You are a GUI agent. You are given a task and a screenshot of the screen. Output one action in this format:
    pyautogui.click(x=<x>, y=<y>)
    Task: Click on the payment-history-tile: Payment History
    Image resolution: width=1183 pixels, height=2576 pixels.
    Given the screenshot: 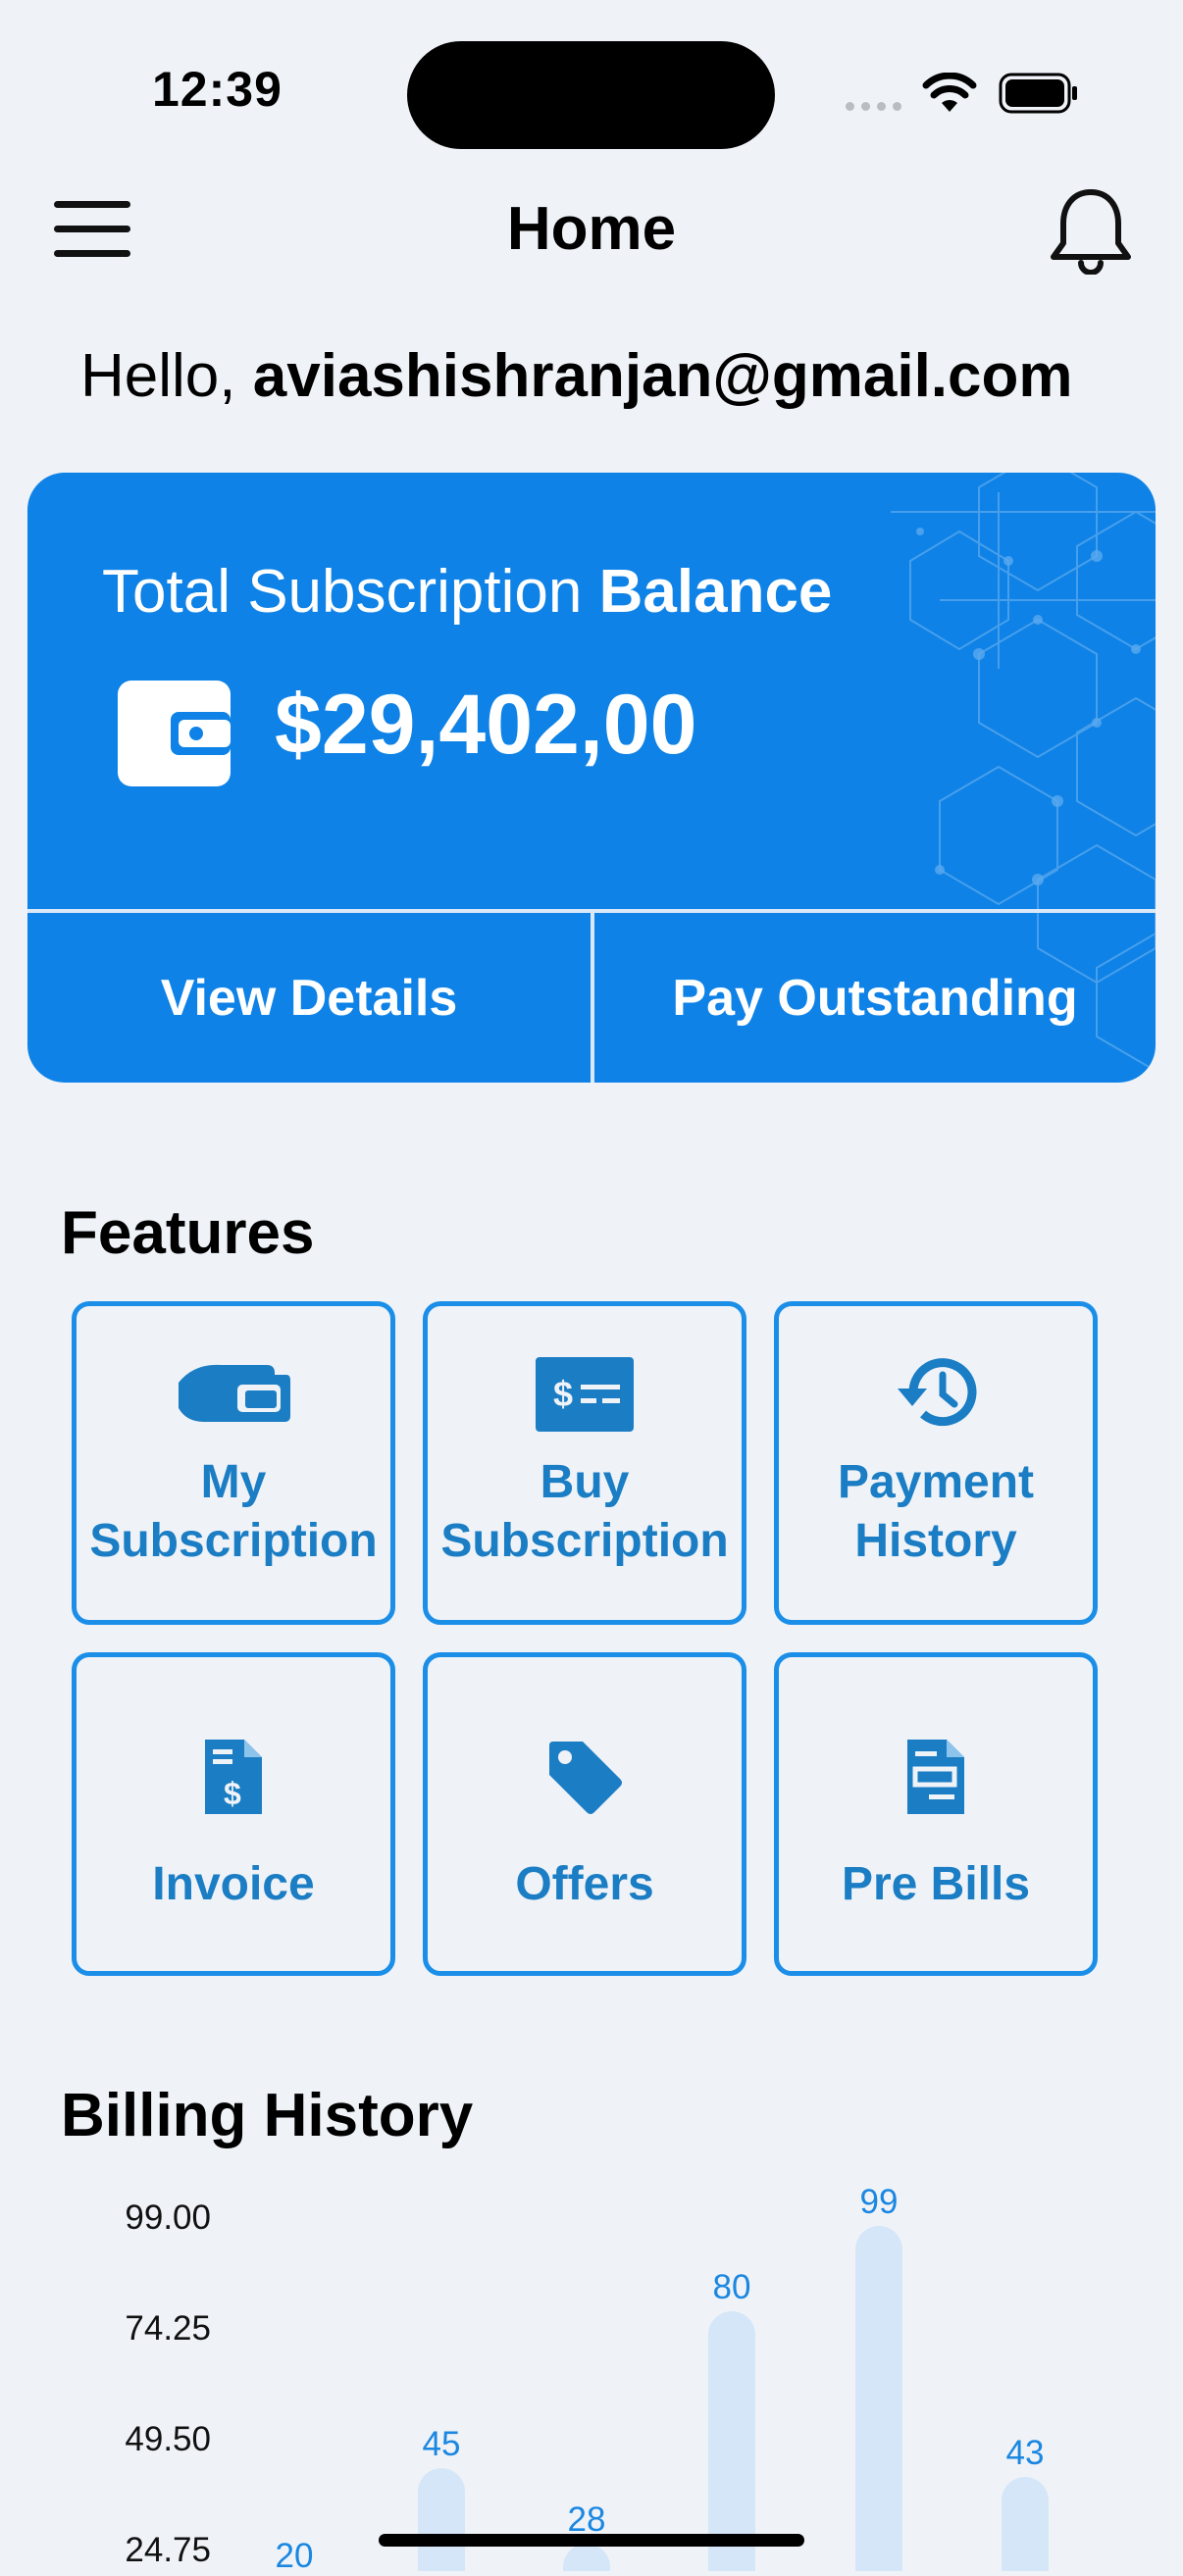 What is the action you would take?
    pyautogui.click(x=936, y=1463)
    